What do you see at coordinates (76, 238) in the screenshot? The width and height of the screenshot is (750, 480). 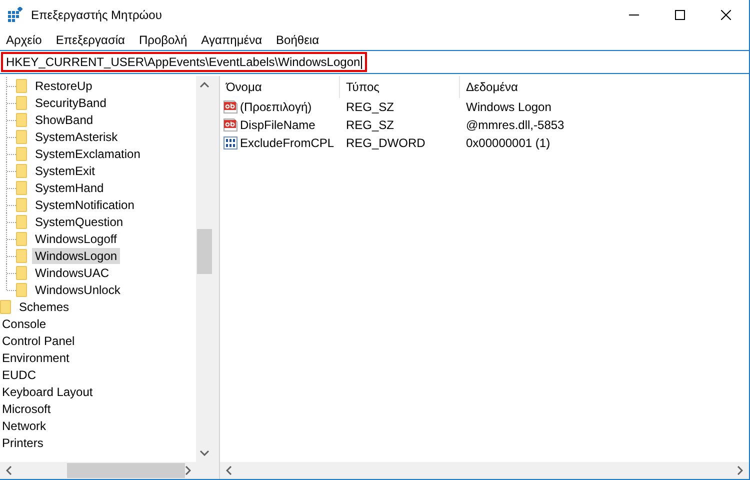 I see `tree-item: WindowsLogoff` at bounding box center [76, 238].